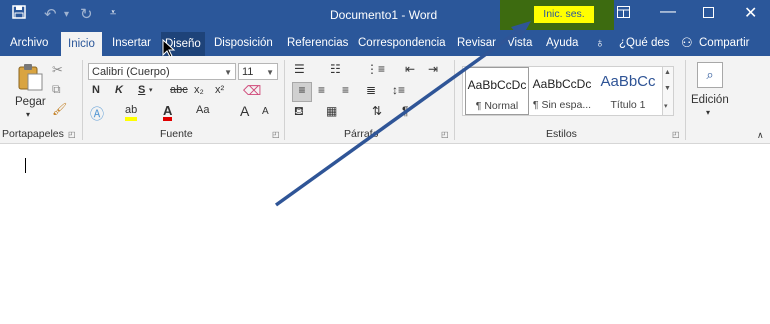  What do you see at coordinates (169, 48) in the screenshot?
I see `mouse-pointer-icon` at bounding box center [169, 48].